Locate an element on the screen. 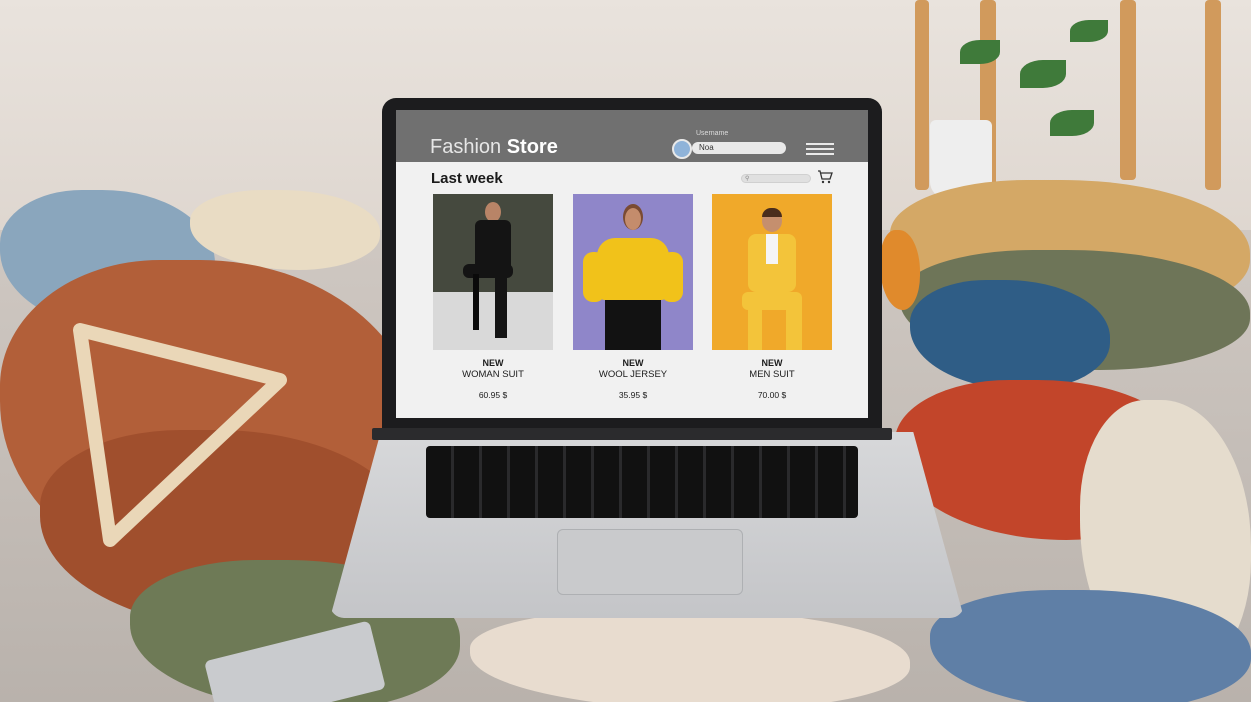  username-caption: Username is located at coordinates (712, 133).